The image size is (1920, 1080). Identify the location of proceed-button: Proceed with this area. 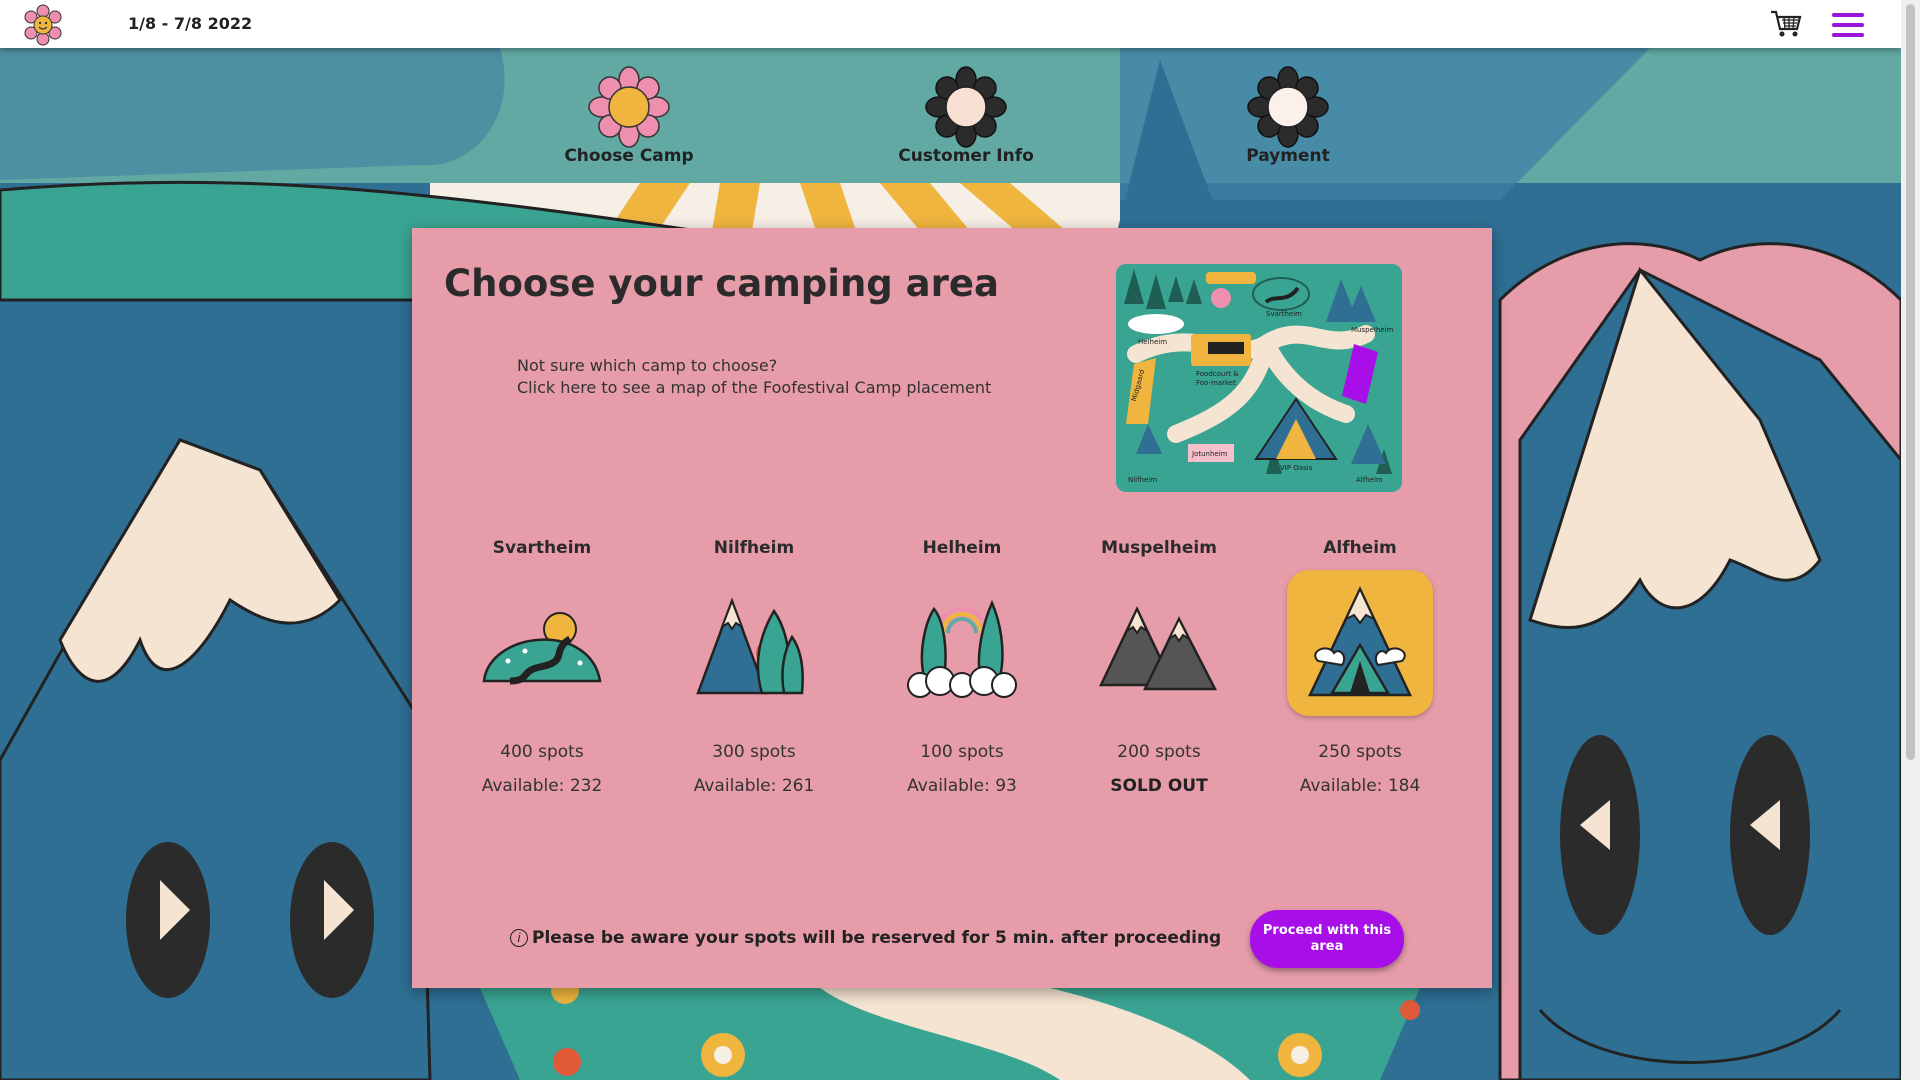
(1327, 939).